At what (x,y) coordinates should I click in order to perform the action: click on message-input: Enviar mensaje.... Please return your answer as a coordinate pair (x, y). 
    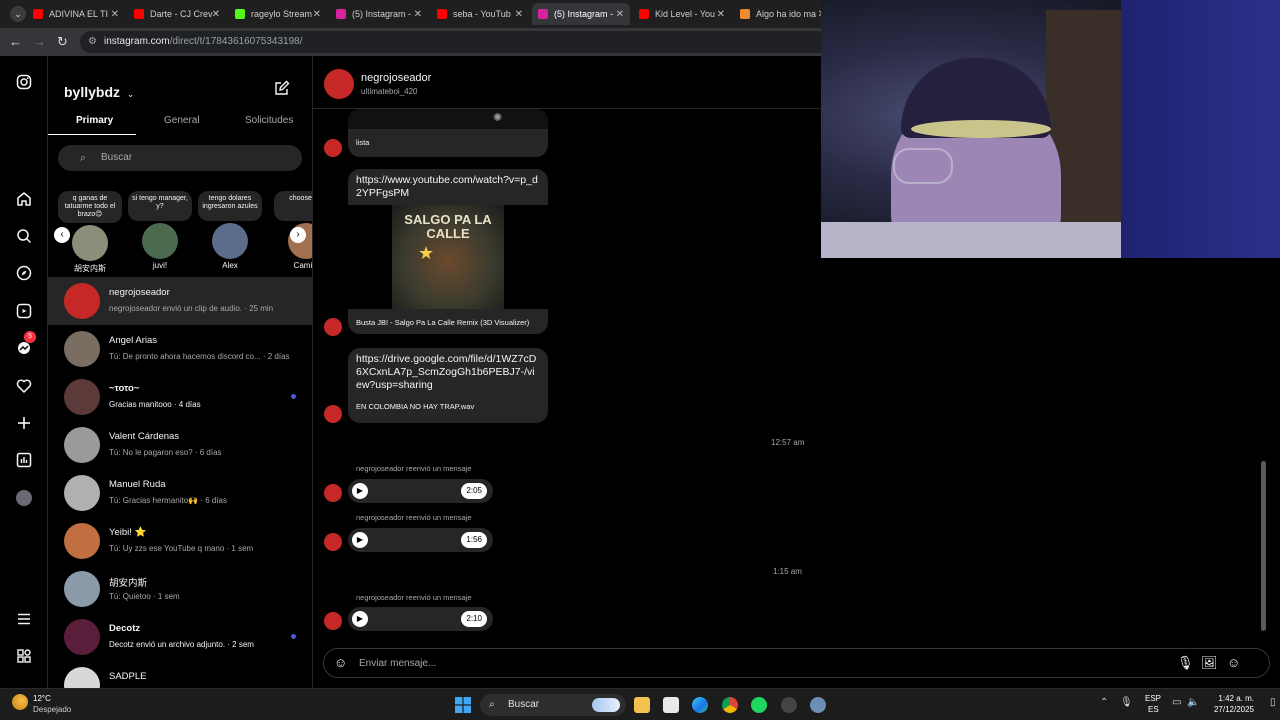
    Looking at the image, I should click on (397, 663).